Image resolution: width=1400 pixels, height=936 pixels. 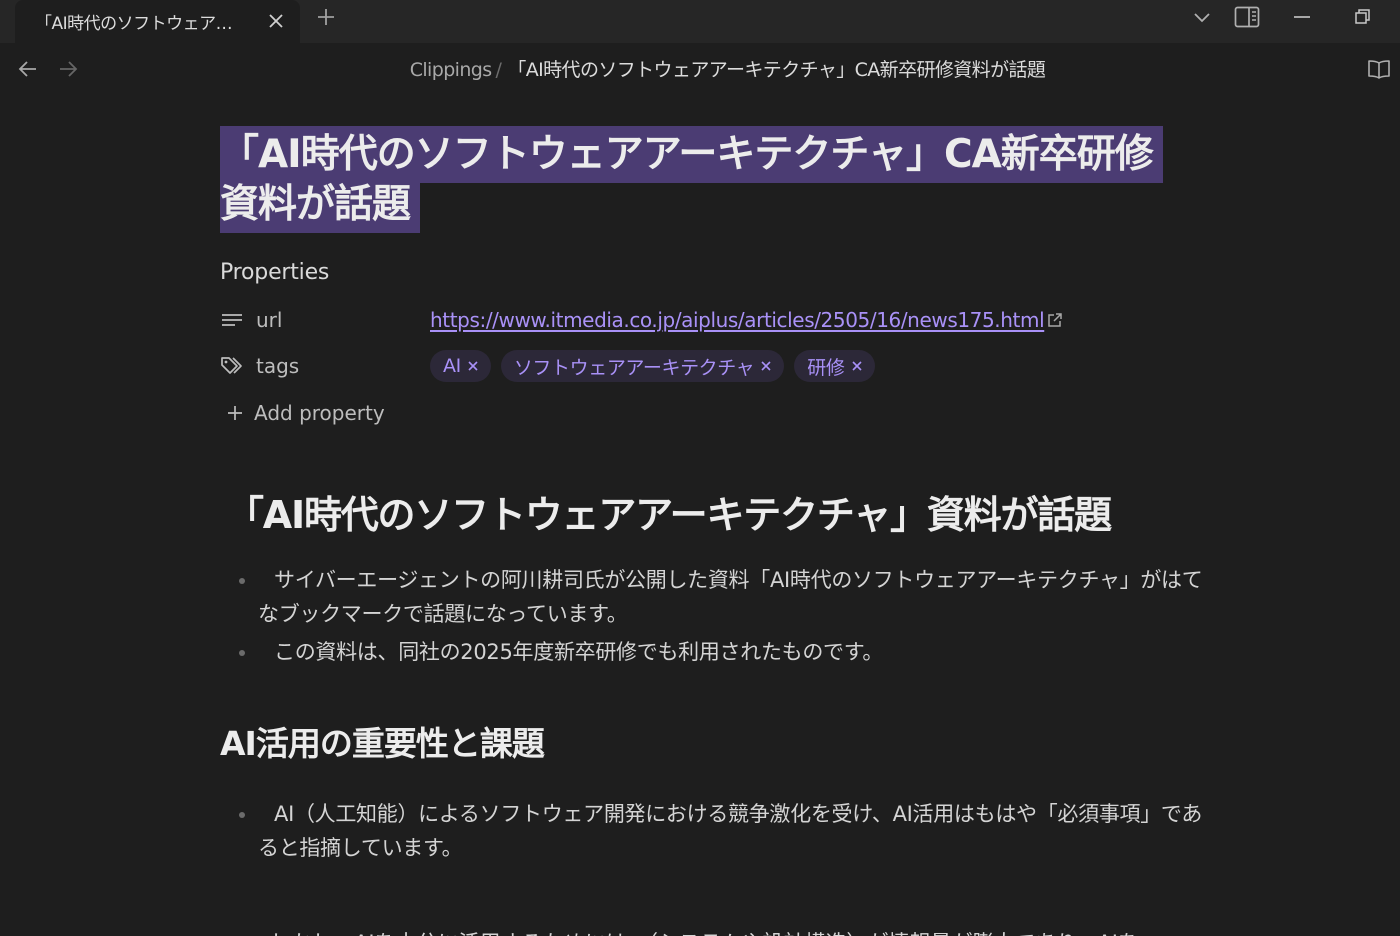 I want to click on property-key-label: tags, so click(x=278, y=366).